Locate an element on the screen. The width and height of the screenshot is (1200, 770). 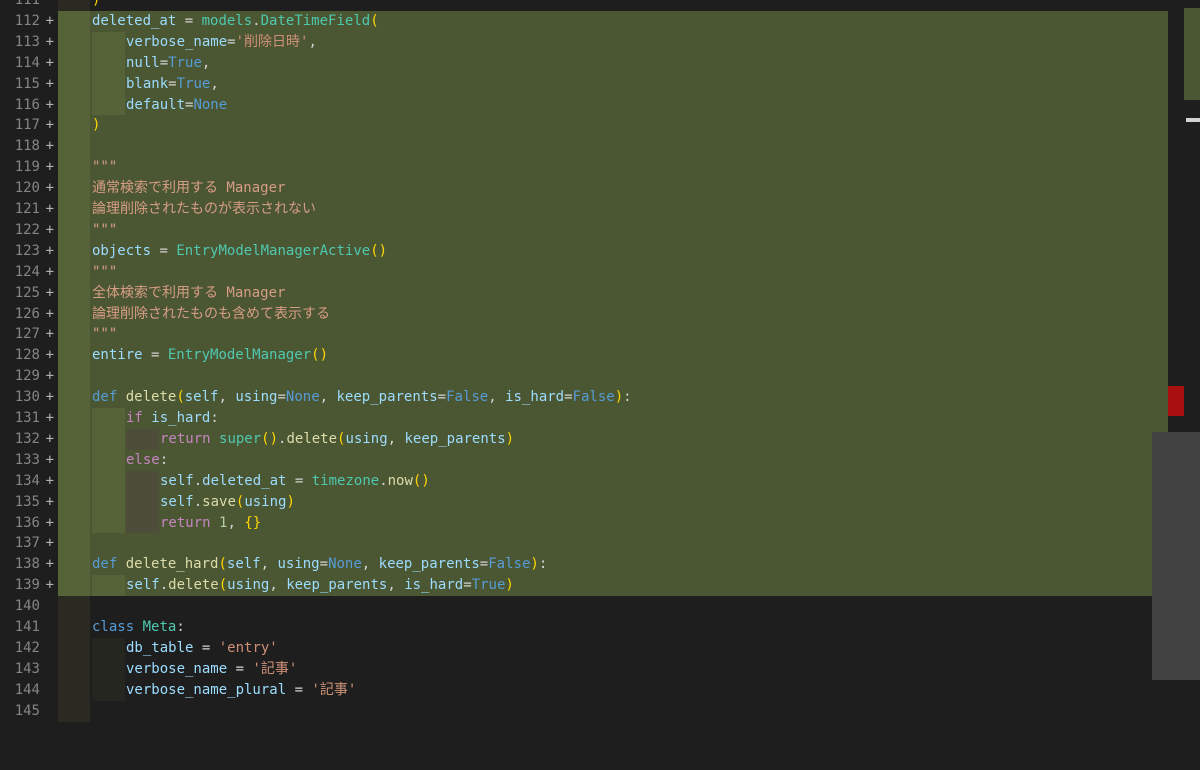
line-number: 133 is located at coordinates (27, 459).